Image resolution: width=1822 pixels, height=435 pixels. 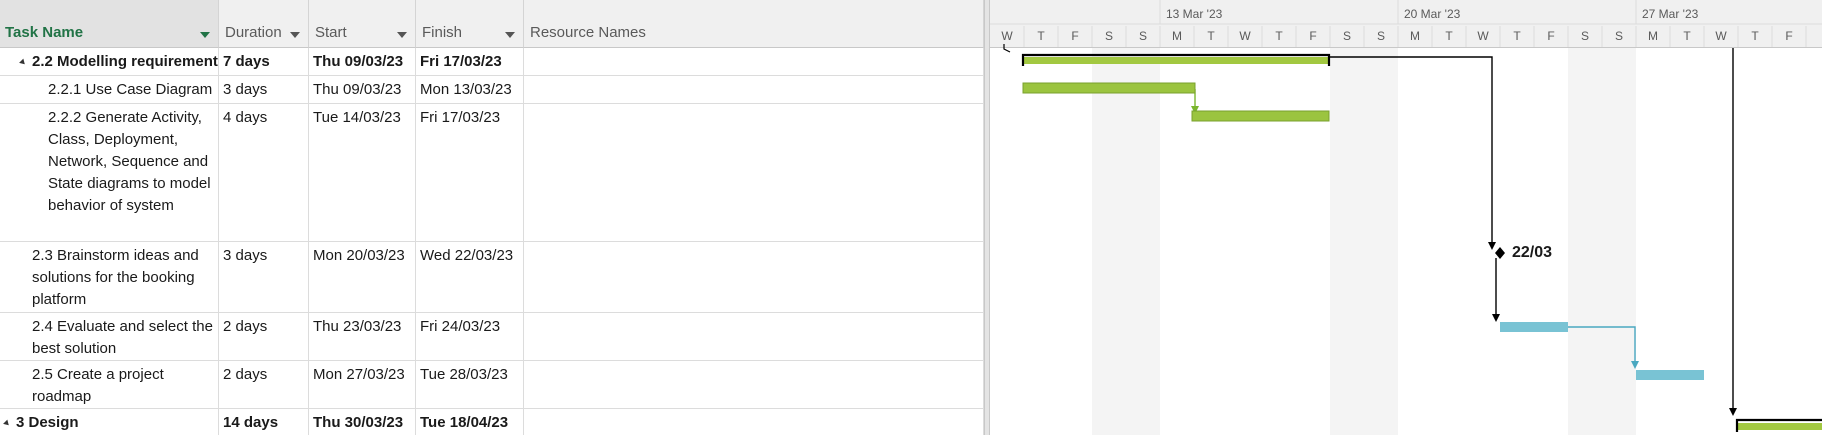 I want to click on task-name: 2.2 Modelling requirements, so click(x=125, y=61).